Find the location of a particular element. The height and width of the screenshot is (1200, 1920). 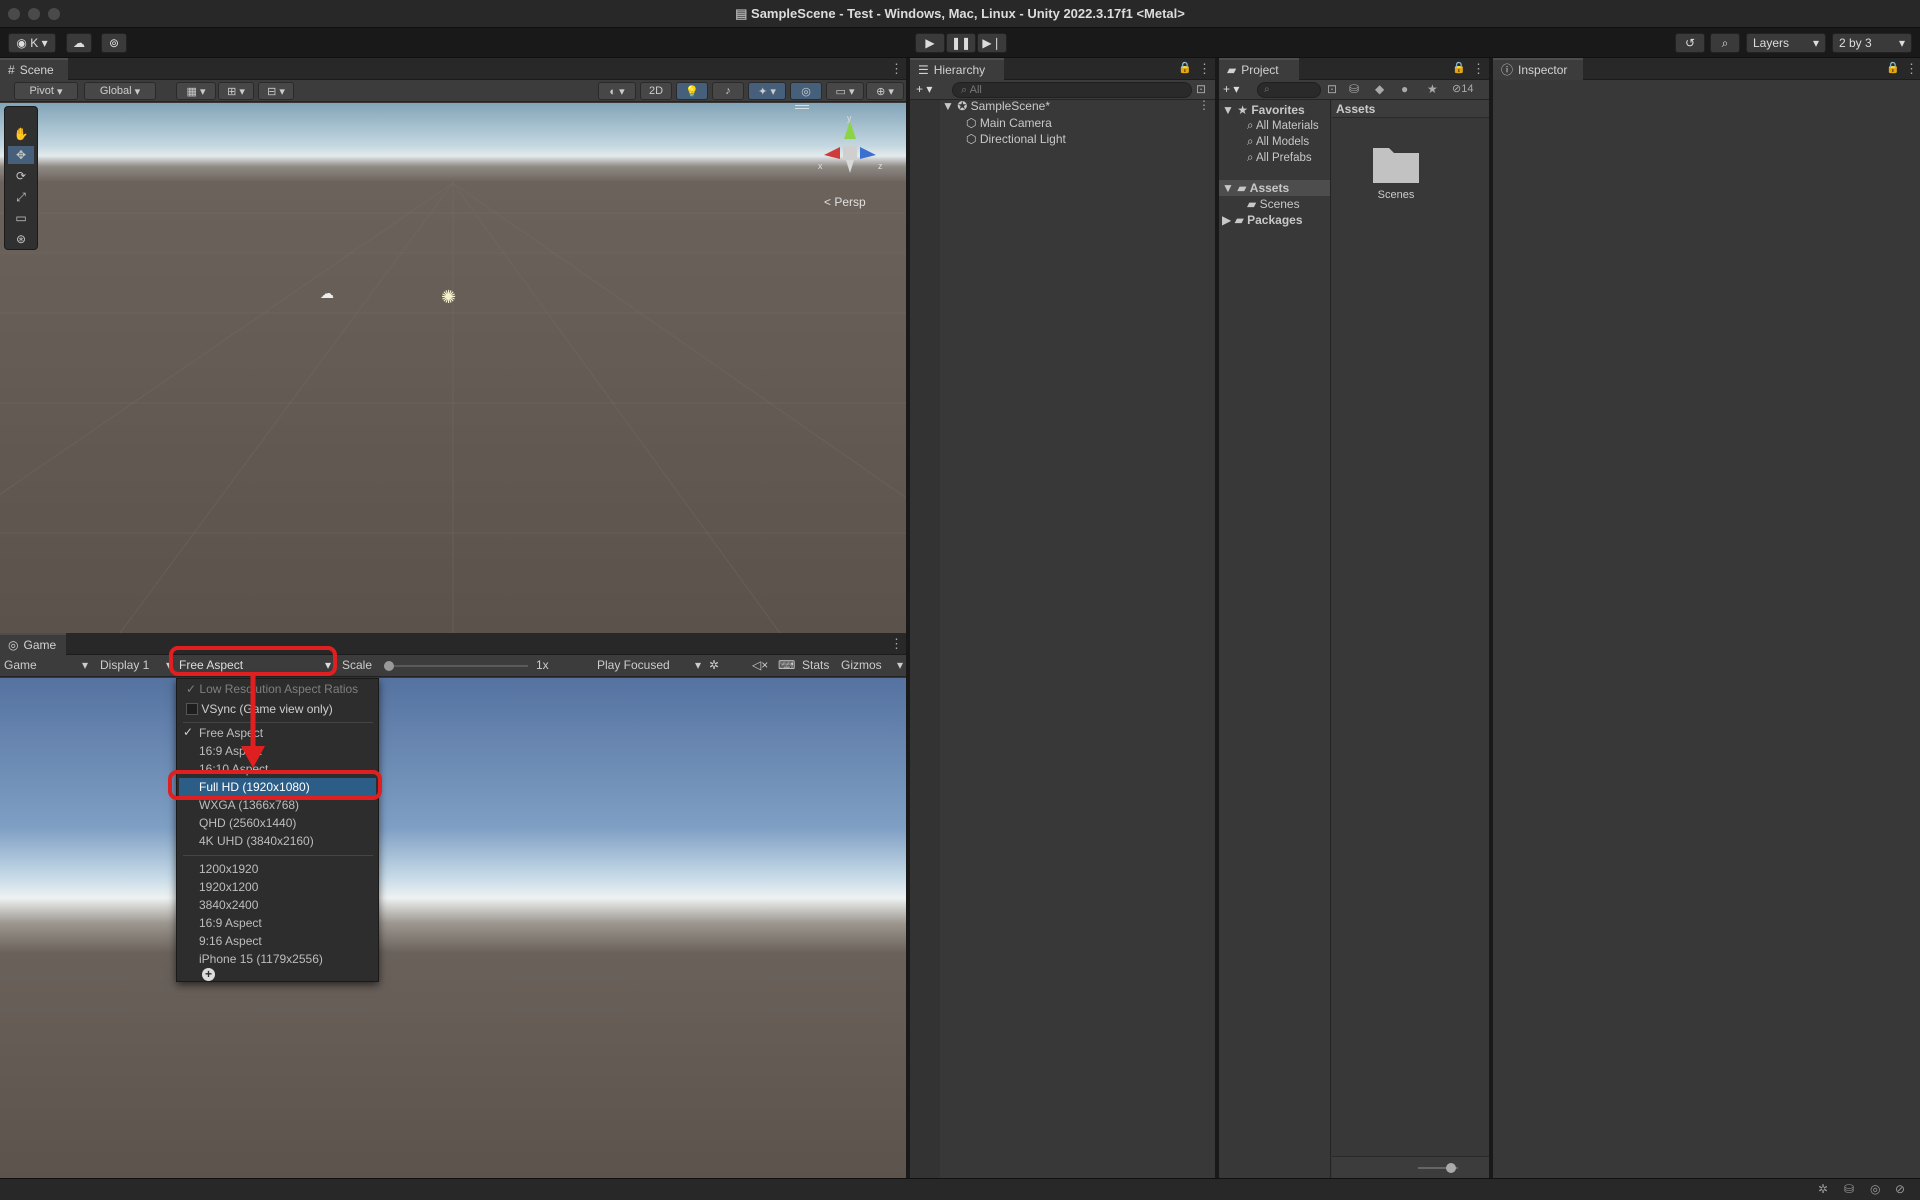

projection-toggle: < Persp is located at coordinates (845, 202).